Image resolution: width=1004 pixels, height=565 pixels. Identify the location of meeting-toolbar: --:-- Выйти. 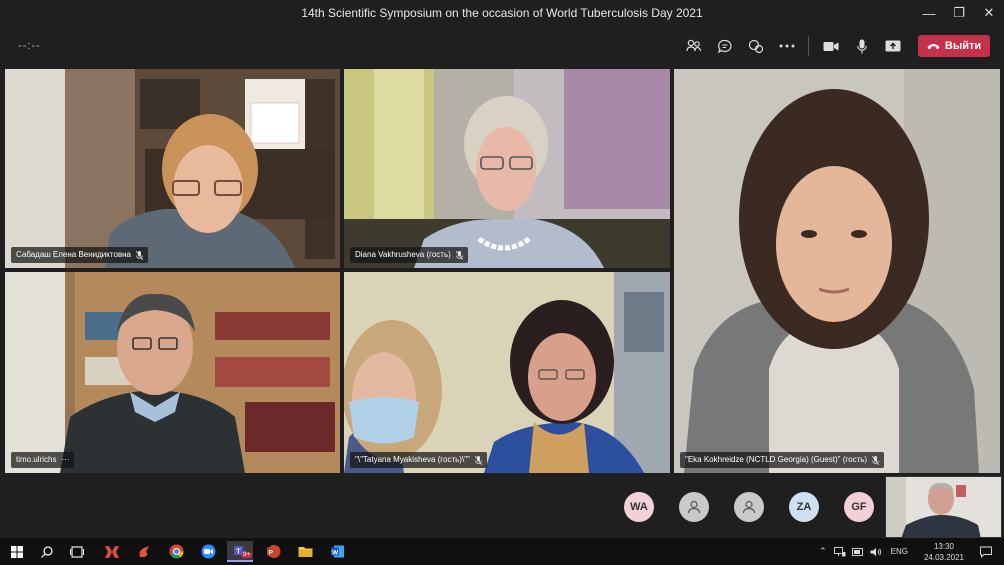
(502, 46).